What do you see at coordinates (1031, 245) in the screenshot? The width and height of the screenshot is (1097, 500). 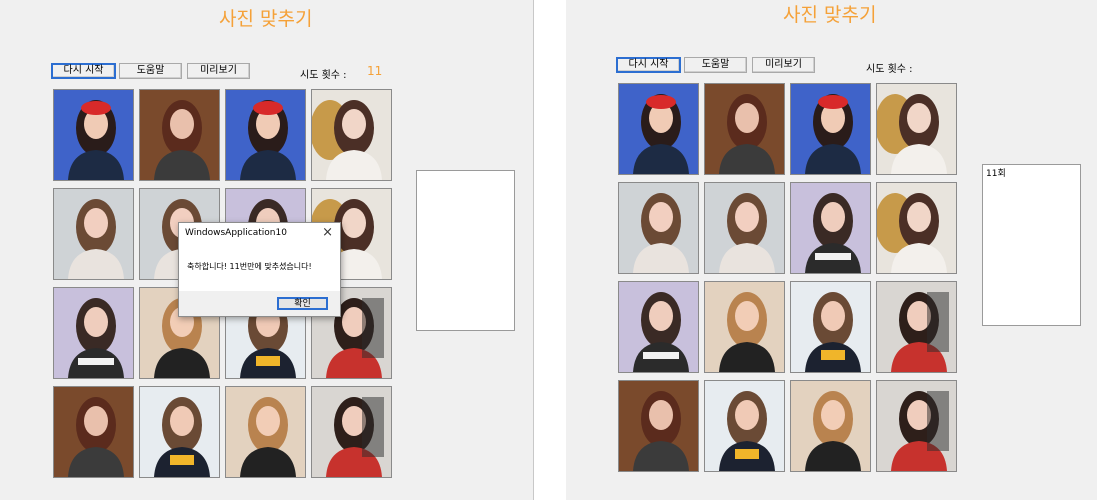 I see `attempt-history-list: 11회` at bounding box center [1031, 245].